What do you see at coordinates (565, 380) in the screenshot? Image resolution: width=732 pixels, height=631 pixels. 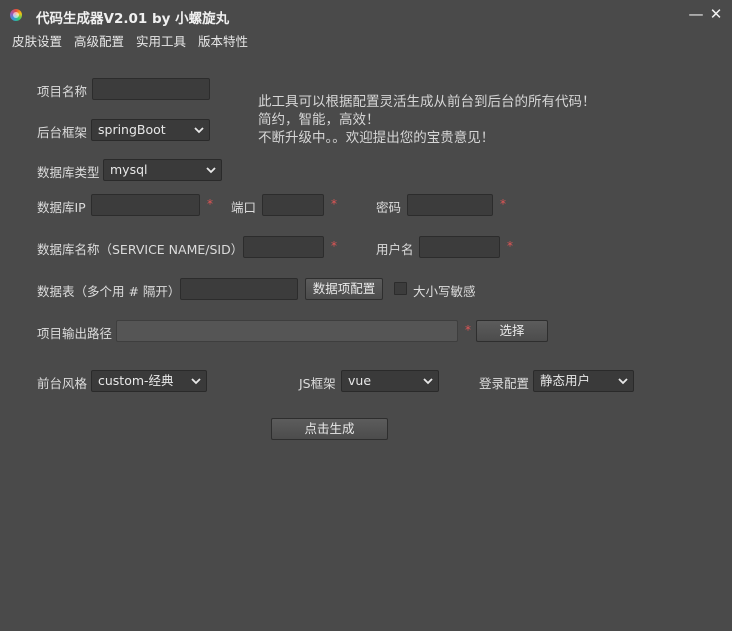 I see `login-config-value: 静态用户` at bounding box center [565, 380].